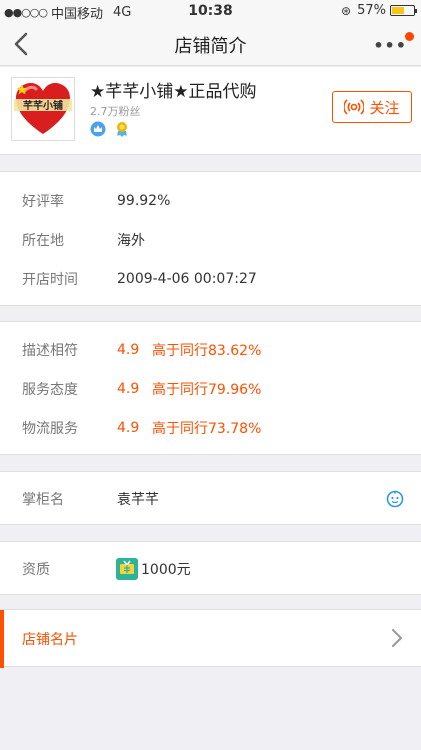 This screenshot has width=421, height=750. What do you see at coordinates (43, 499) in the screenshot?
I see `owner-label: 掌柜名` at bounding box center [43, 499].